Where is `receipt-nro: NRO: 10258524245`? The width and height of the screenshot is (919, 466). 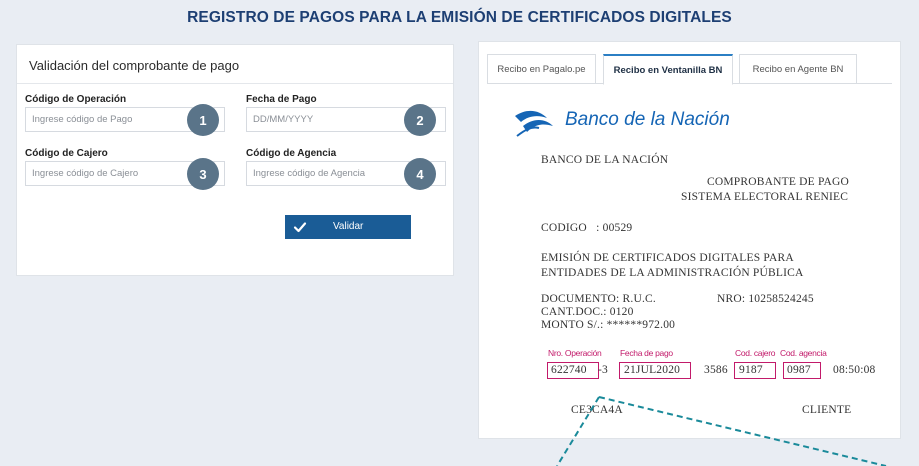
receipt-nro: NRO: 10258524245 is located at coordinates (765, 299).